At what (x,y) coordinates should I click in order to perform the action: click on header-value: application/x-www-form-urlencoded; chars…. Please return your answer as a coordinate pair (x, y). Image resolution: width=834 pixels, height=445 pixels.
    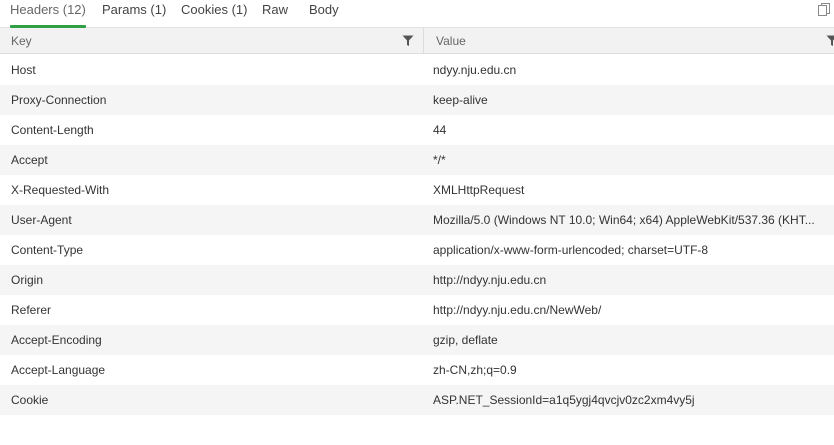
    Looking at the image, I should click on (571, 250).